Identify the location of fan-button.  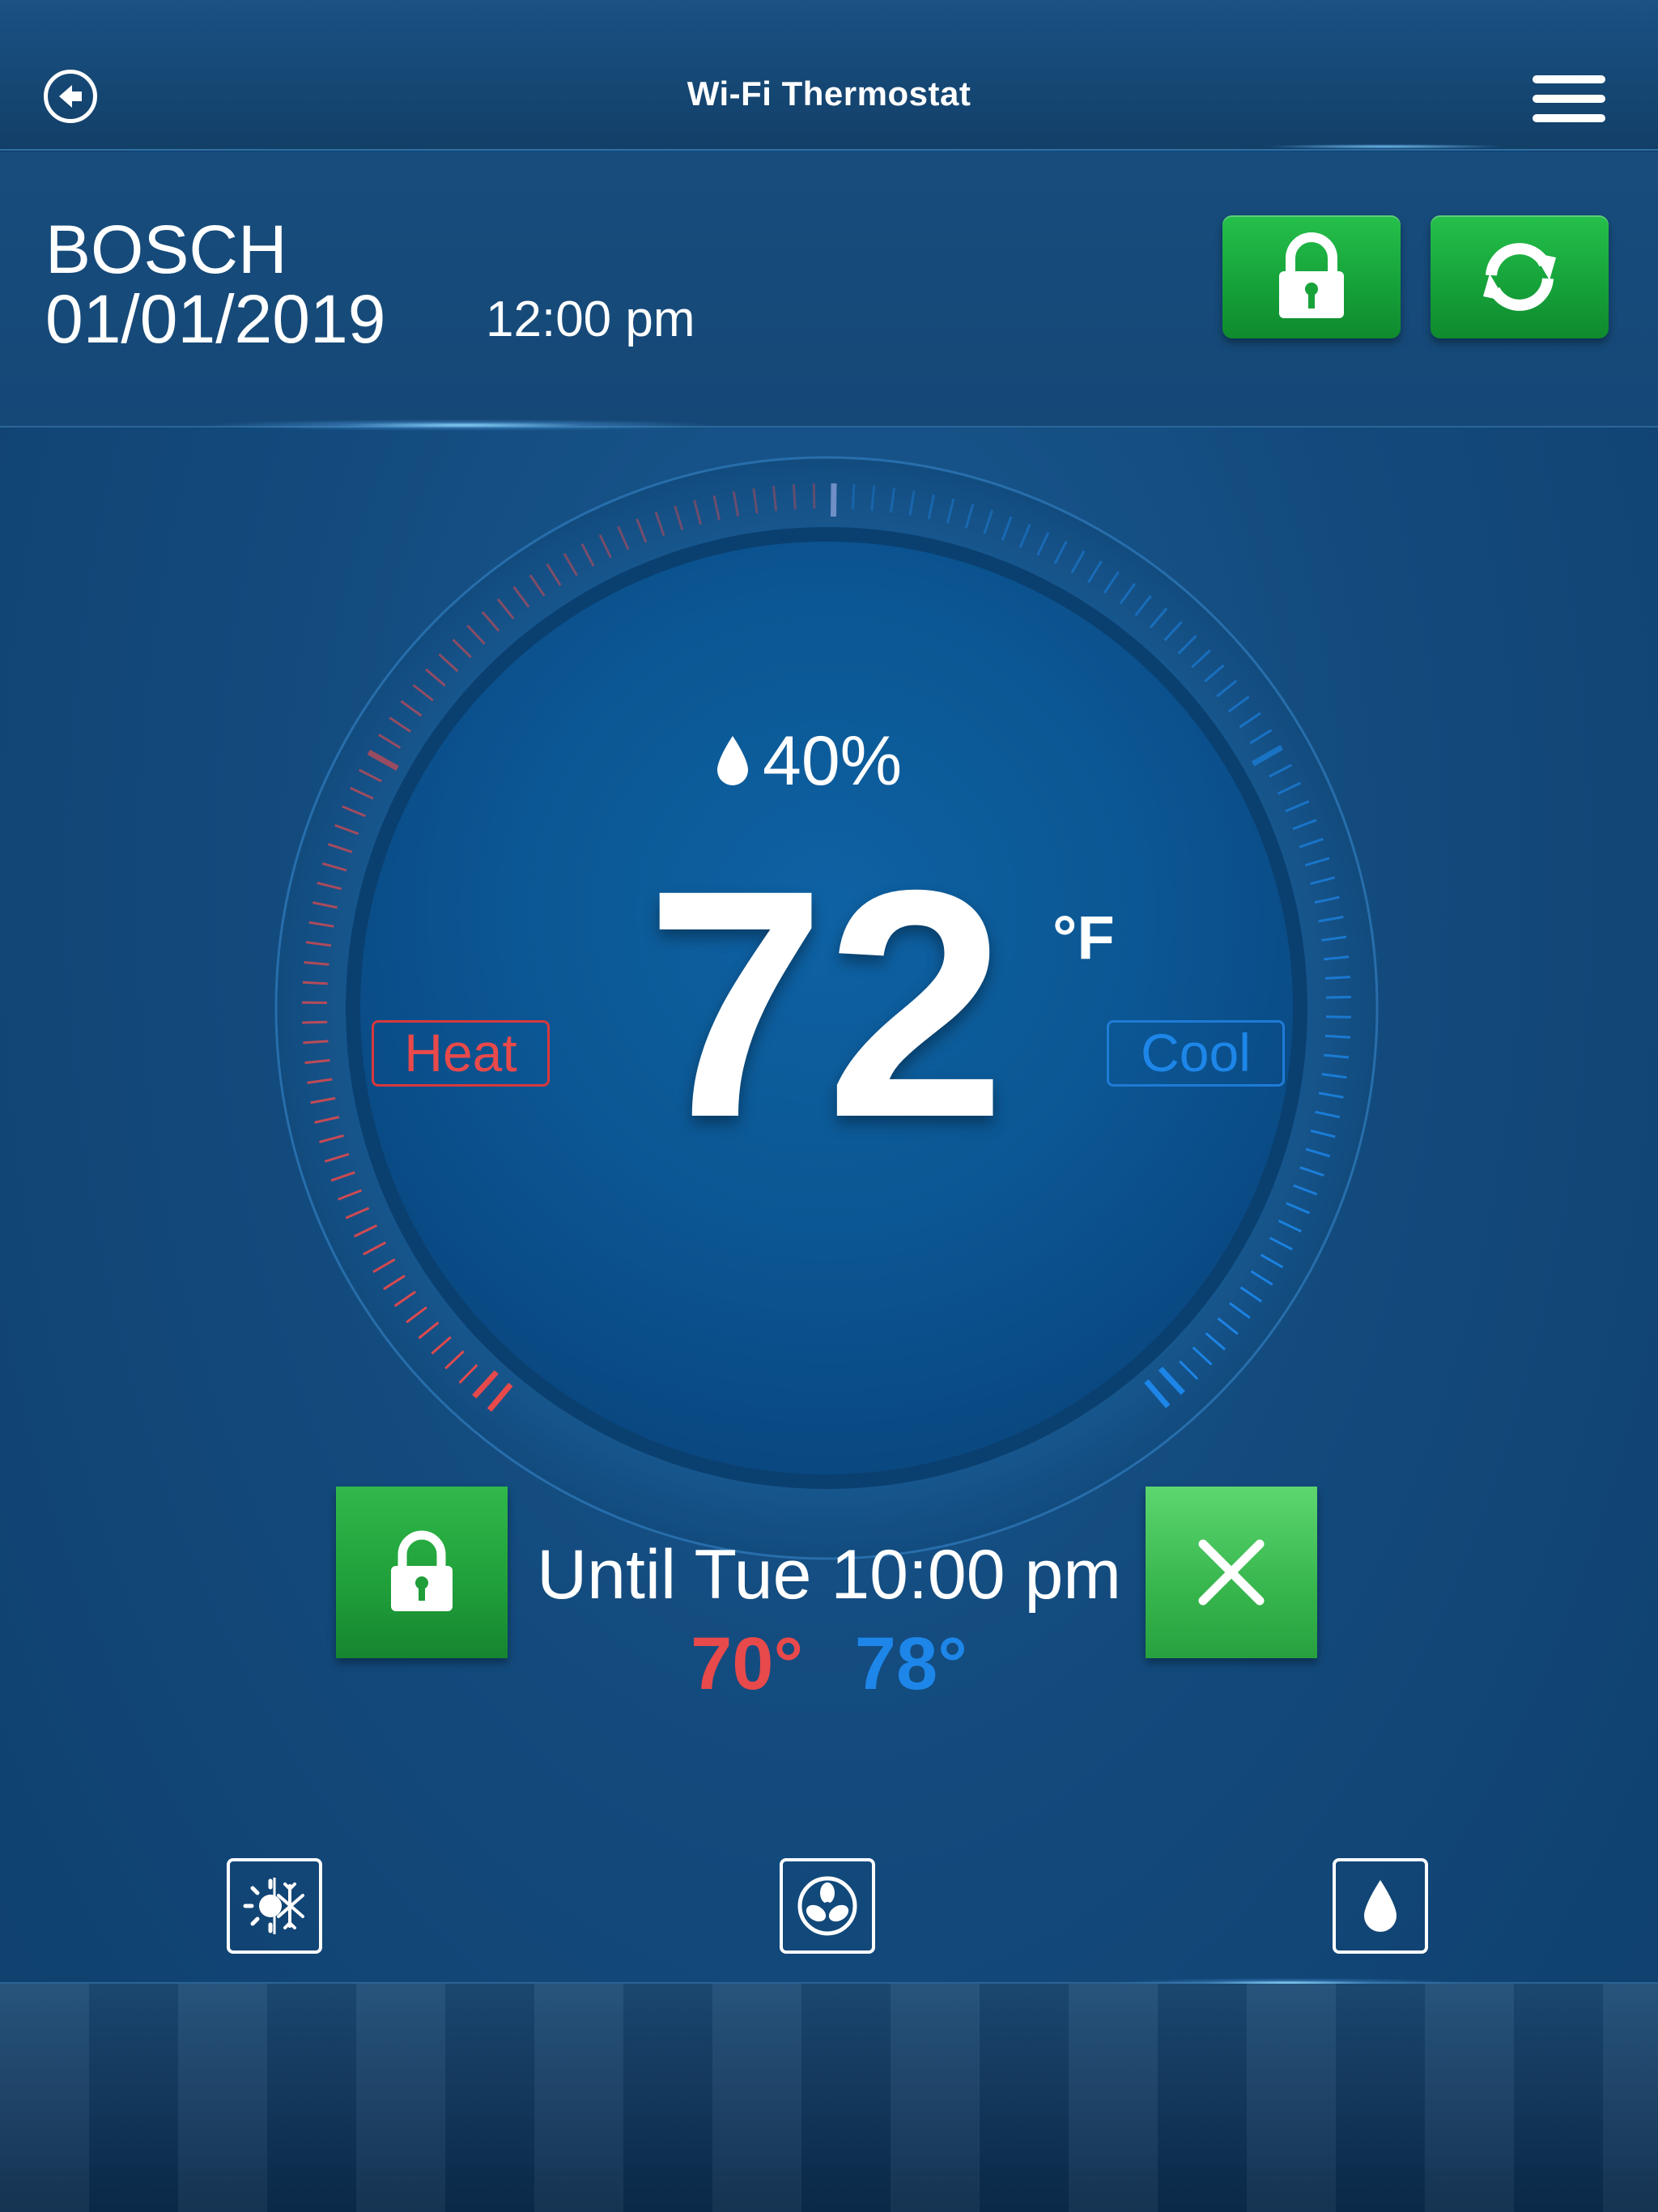
(827, 1906).